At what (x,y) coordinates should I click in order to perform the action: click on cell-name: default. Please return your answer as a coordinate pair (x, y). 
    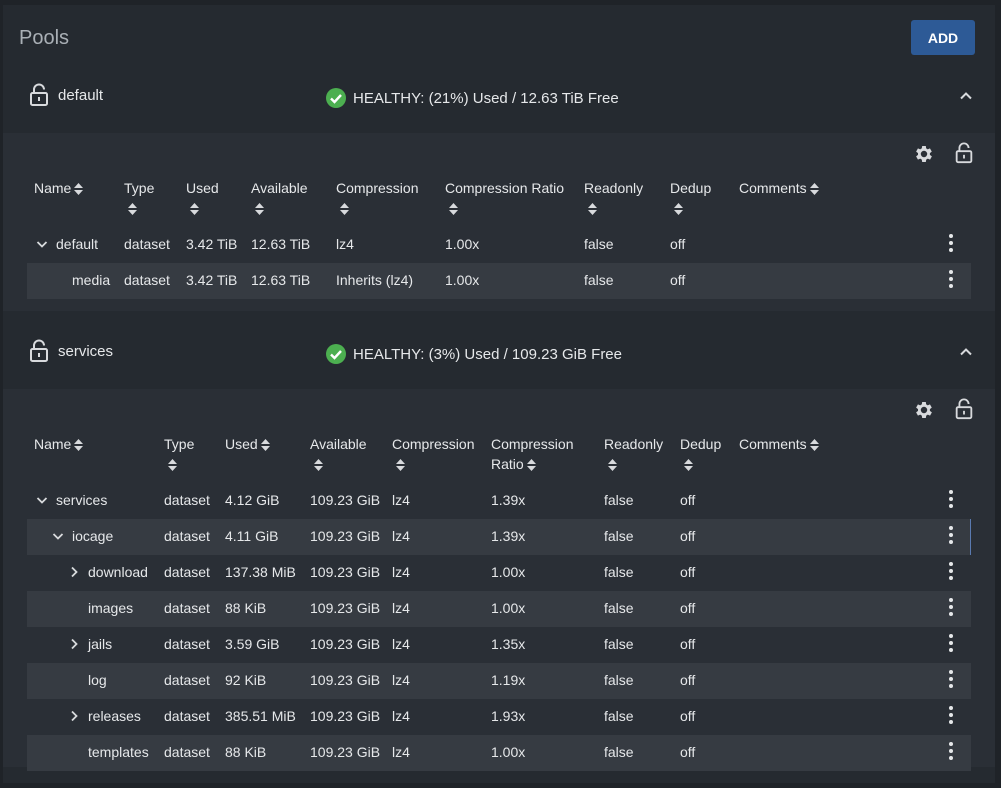
    Looking at the image, I should click on (77, 244).